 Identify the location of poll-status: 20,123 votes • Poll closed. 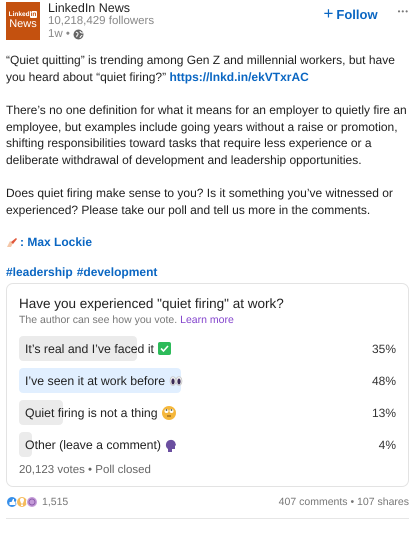
(85, 470).